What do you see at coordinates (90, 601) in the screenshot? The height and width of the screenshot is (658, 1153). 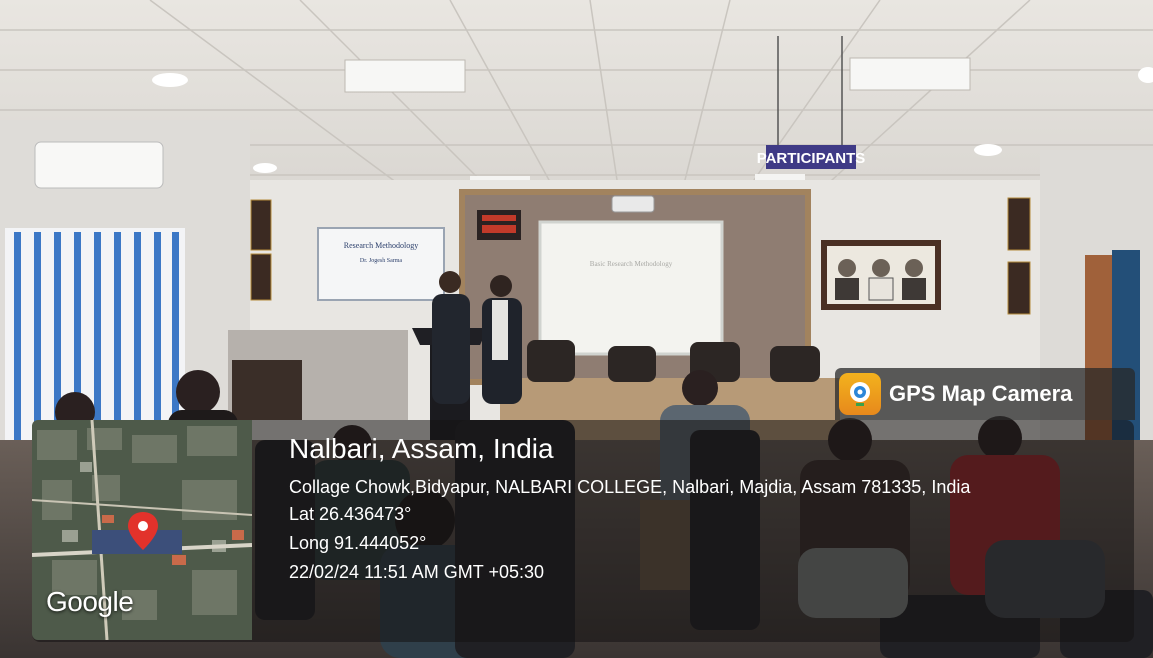 I see `google-logo: Google` at bounding box center [90, 601].